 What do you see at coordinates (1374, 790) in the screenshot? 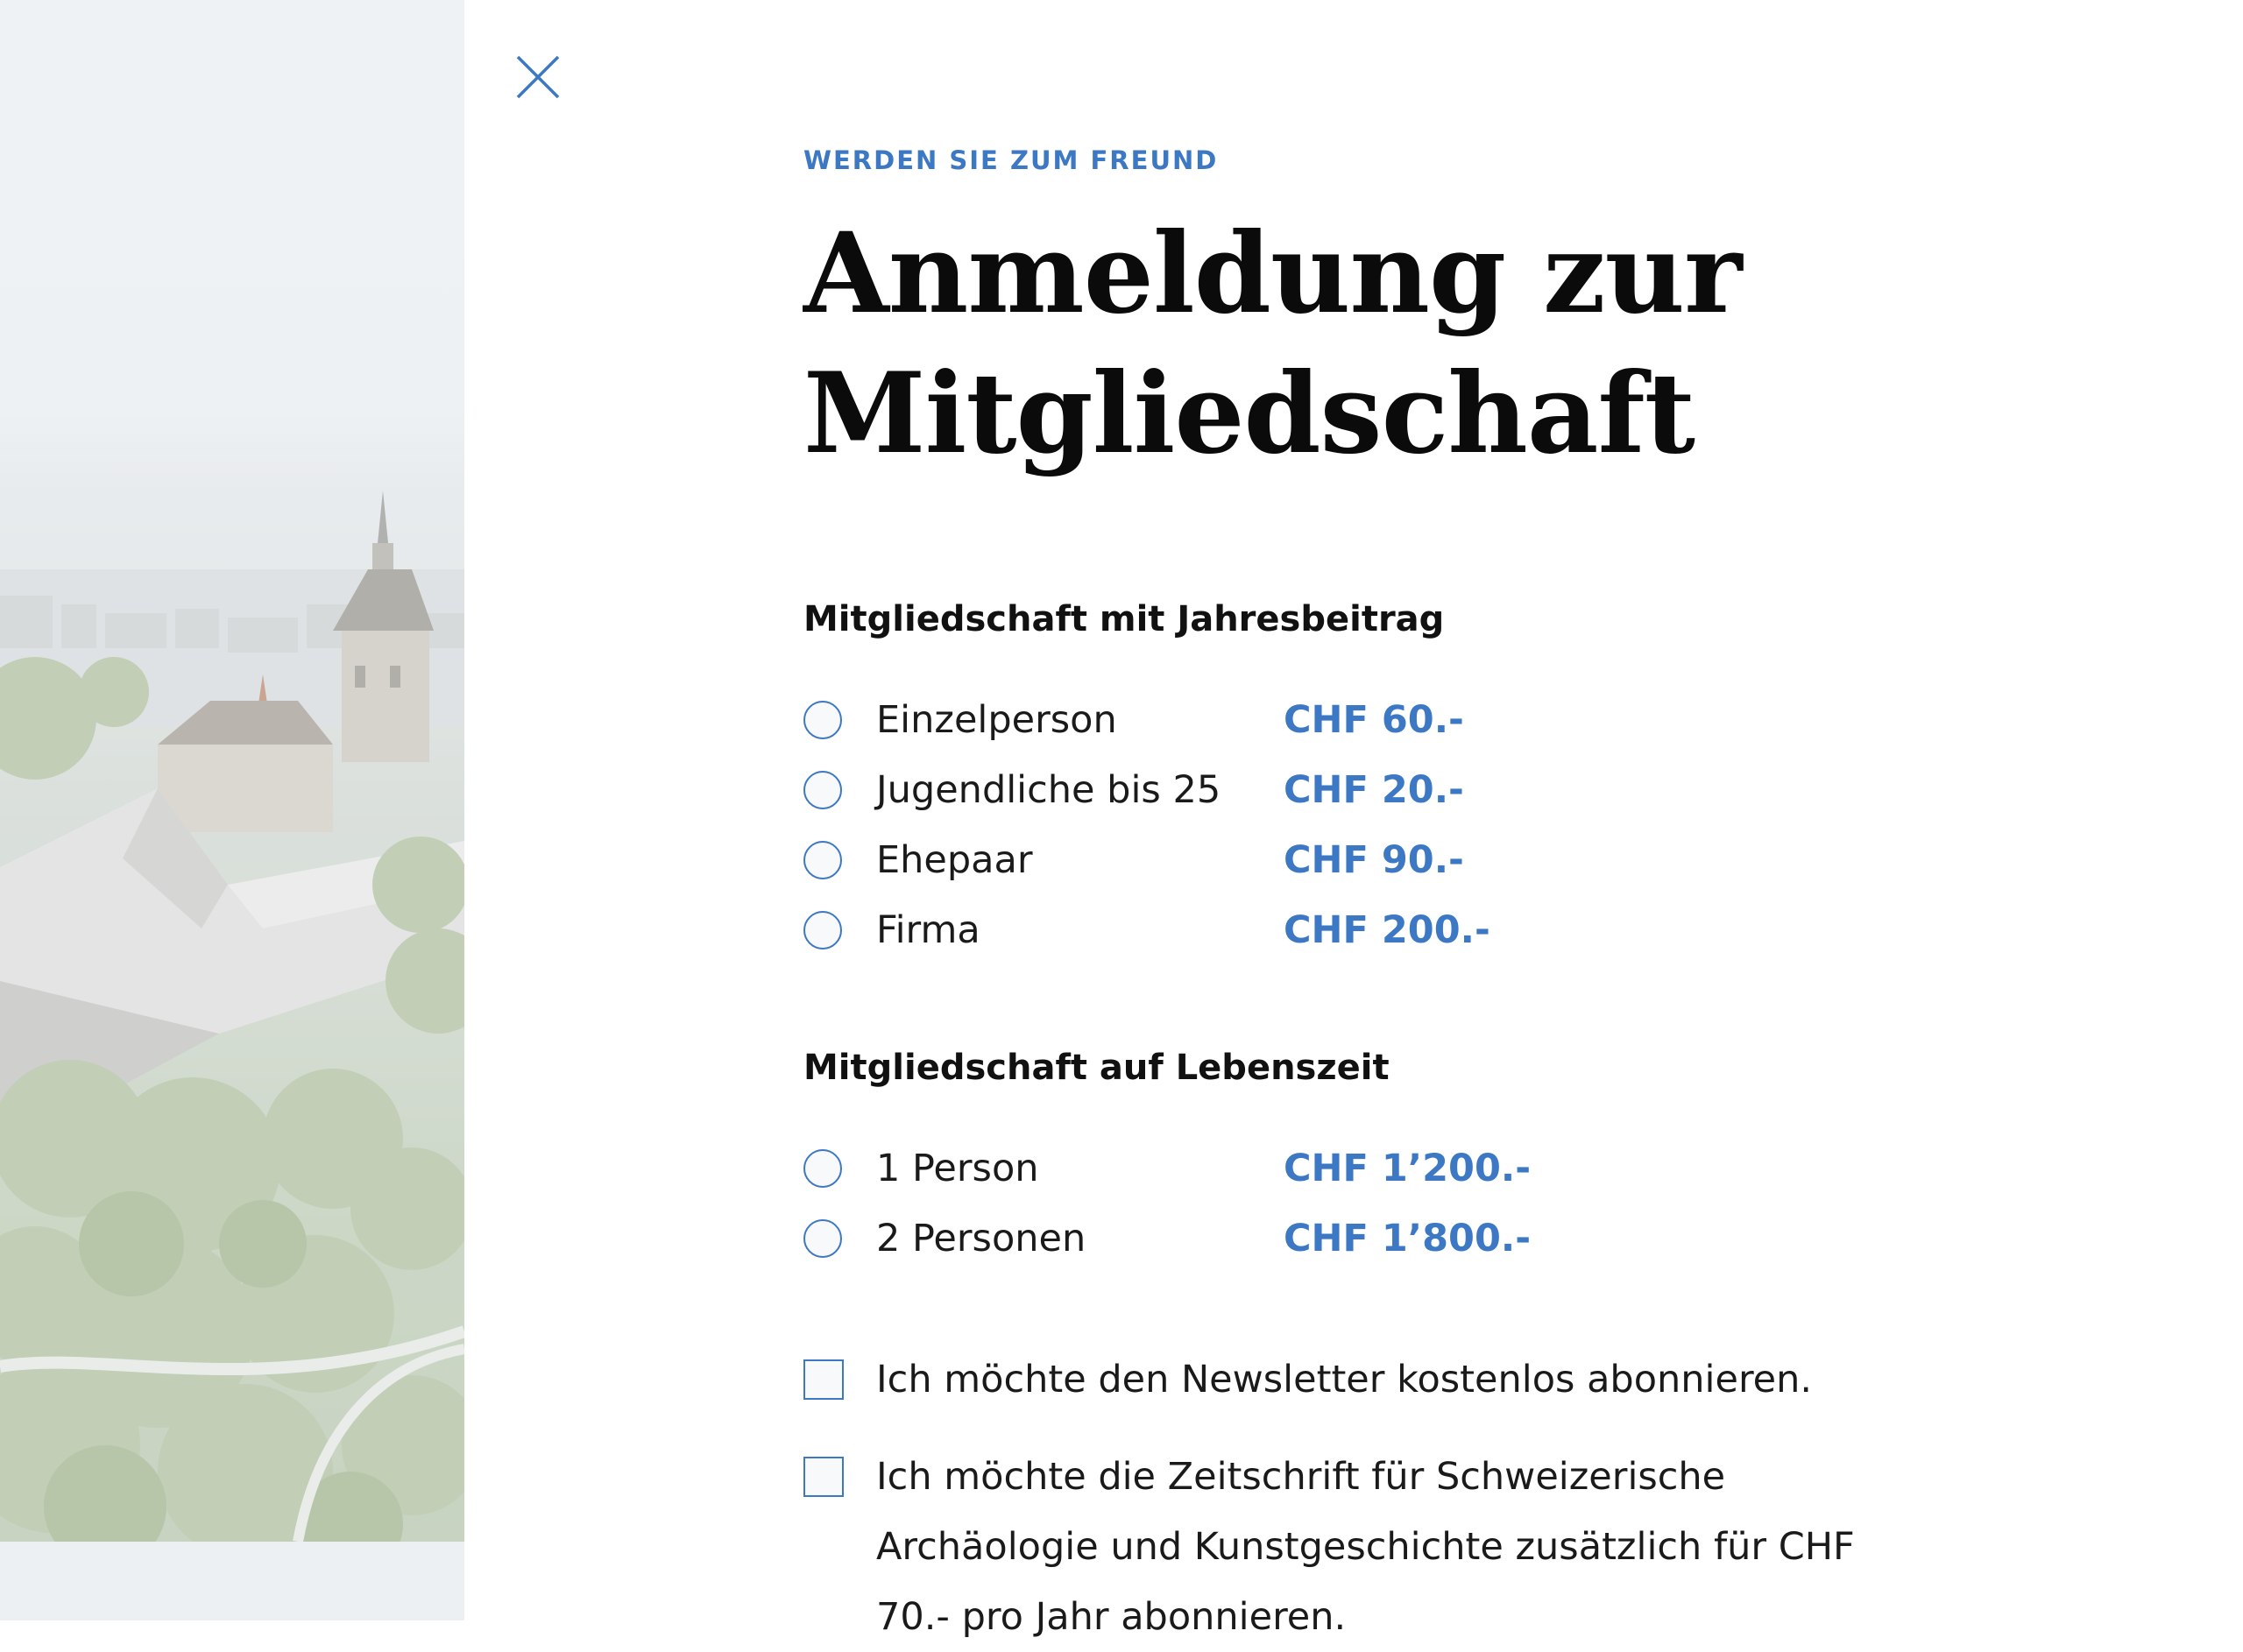
I see `option-price: CHF 20.-` at bounding box center [1374, 790].